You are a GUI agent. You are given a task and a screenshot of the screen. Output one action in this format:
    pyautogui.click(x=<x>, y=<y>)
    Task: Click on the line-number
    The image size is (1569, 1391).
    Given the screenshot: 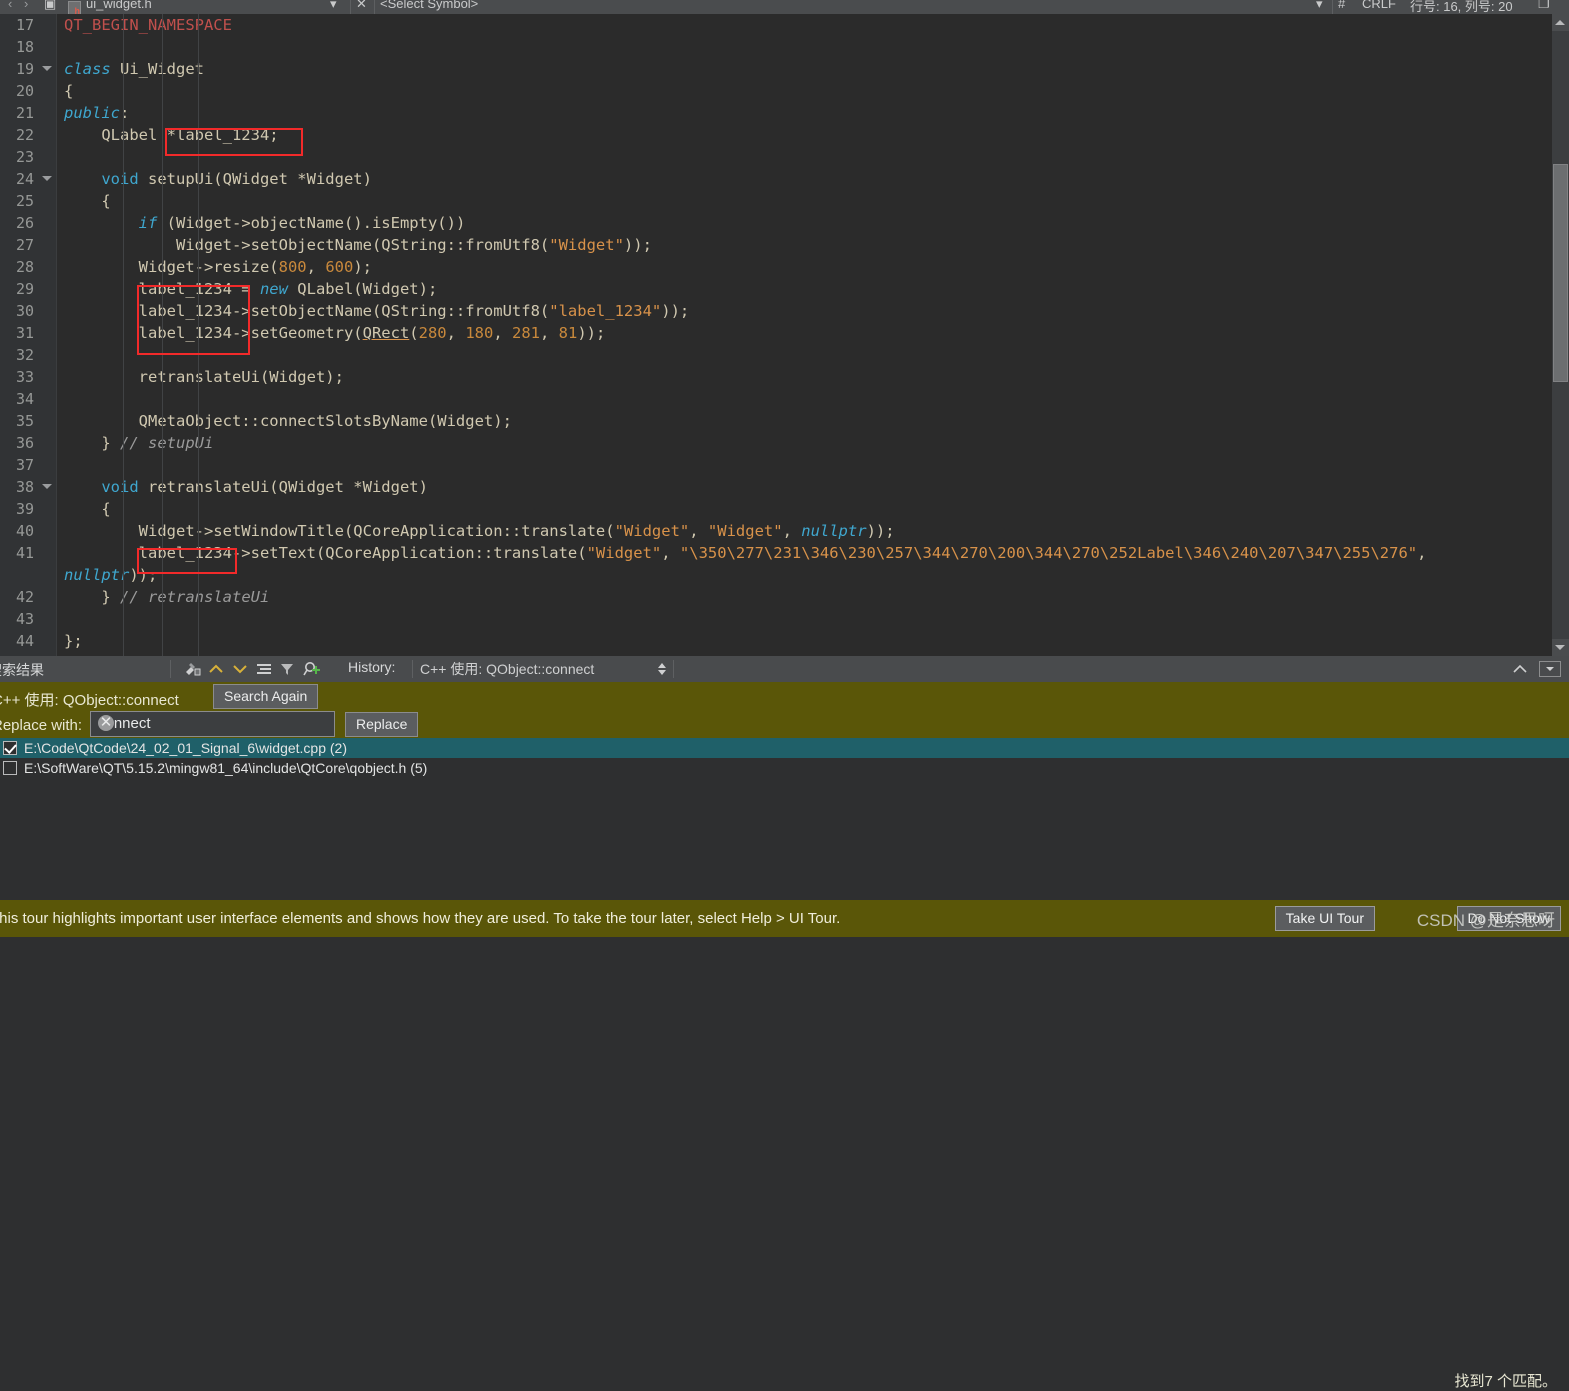 What is the action you would take?
    pyautogui.click(x=28, y=575)
    